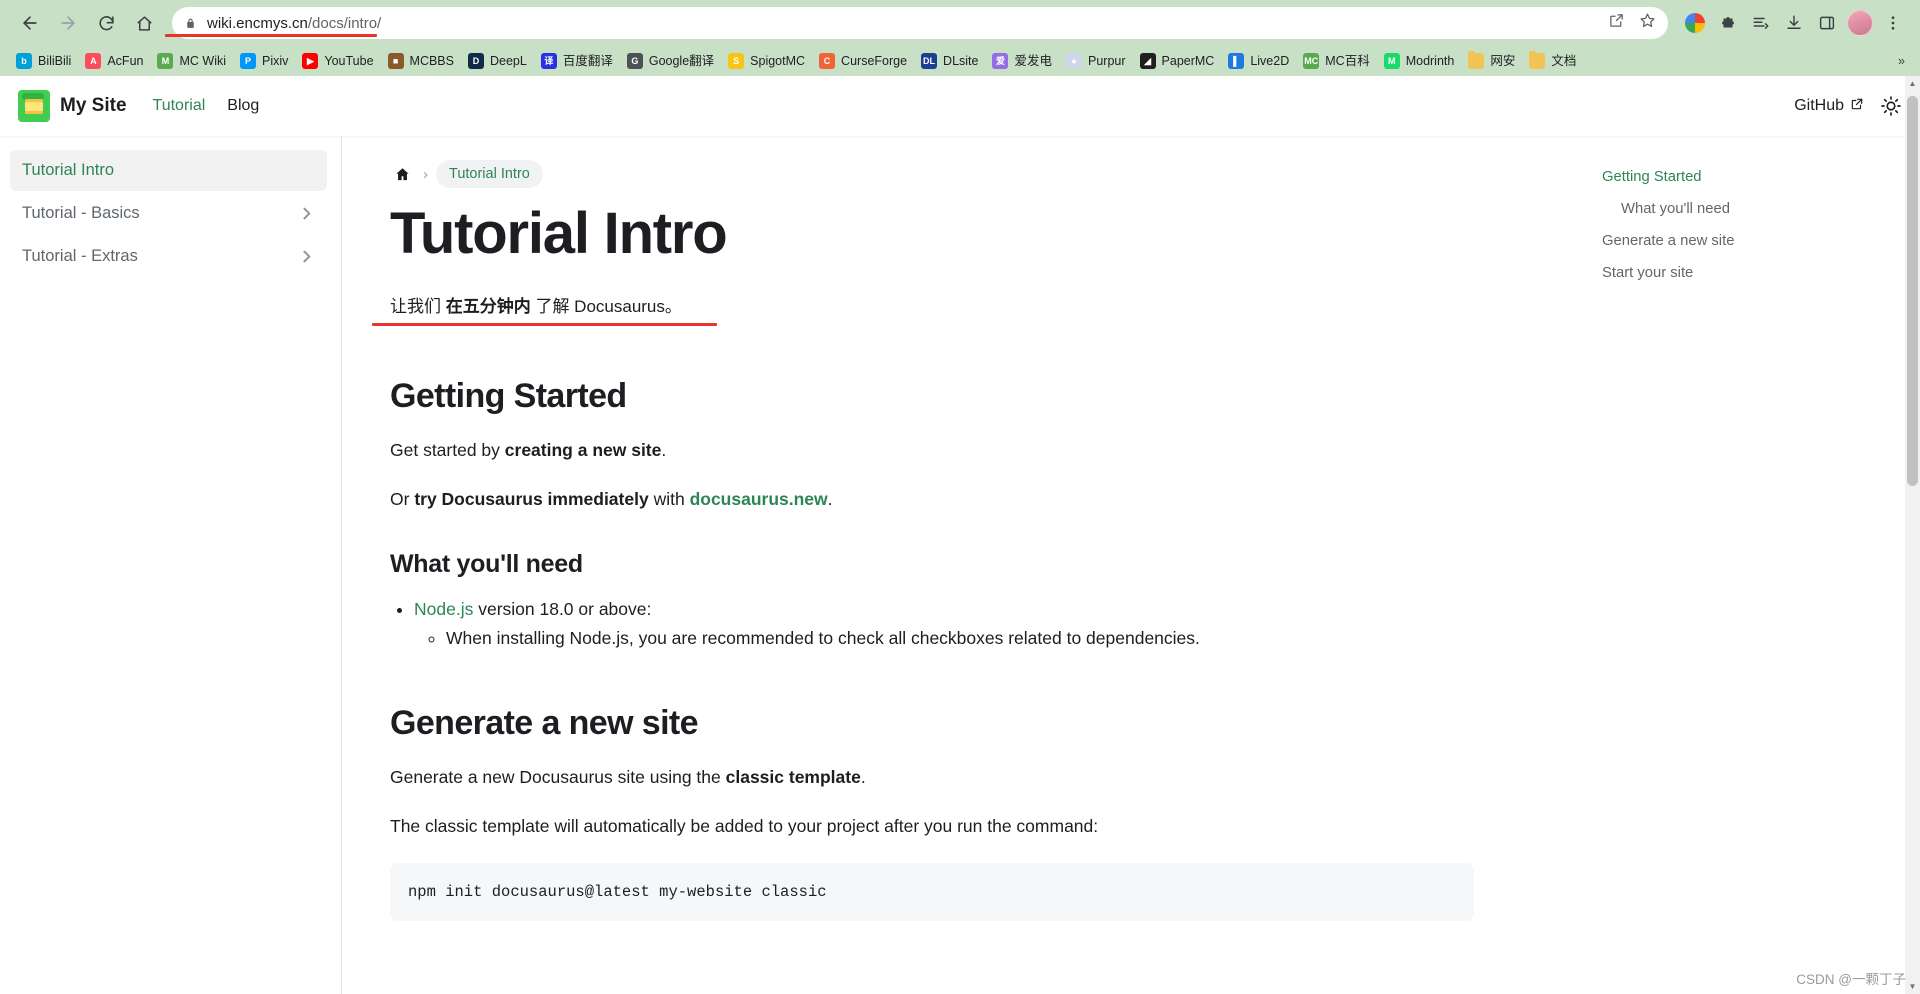  What do you see at coordinates (863, 61) in the screenshot?
I see `bookmark-item: C CurseForge` at bounding box center [863, 61].